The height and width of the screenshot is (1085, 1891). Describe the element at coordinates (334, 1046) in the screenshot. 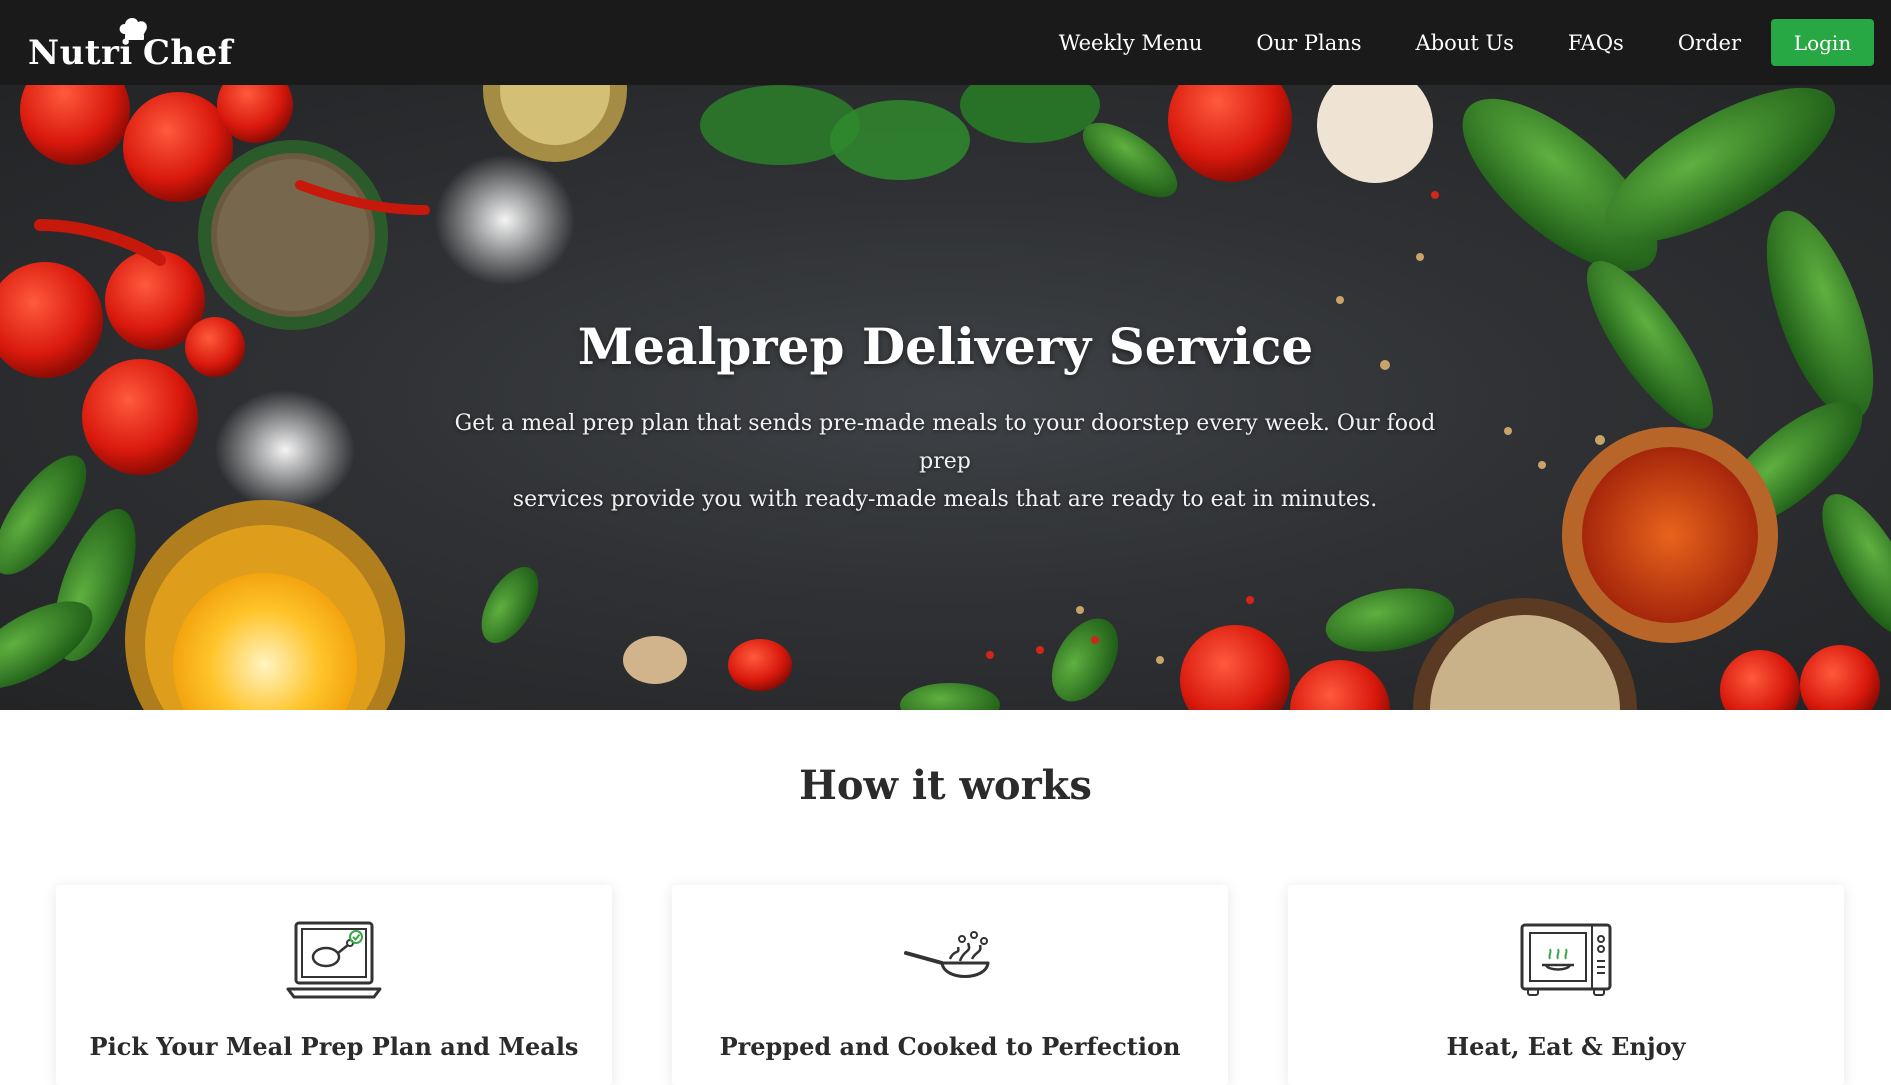

I see `step-title-pick-plan: Pick Your Meal Prep Plan and Meals` at that location.